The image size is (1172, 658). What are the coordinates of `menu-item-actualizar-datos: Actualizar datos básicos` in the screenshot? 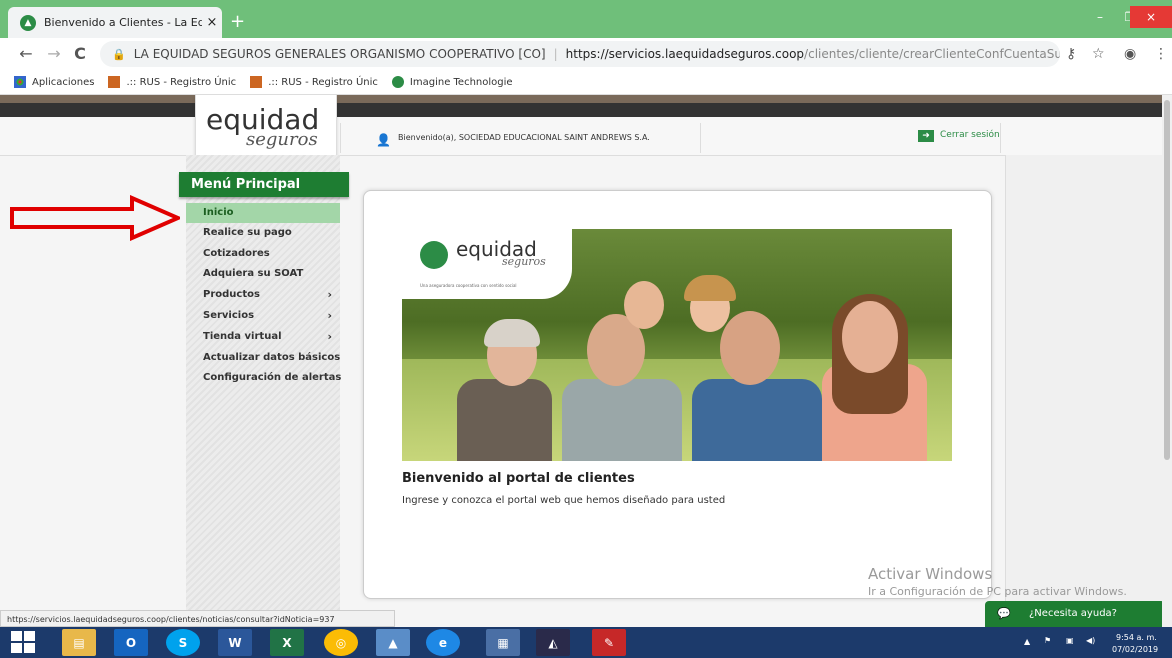 It's located at (263, 358).